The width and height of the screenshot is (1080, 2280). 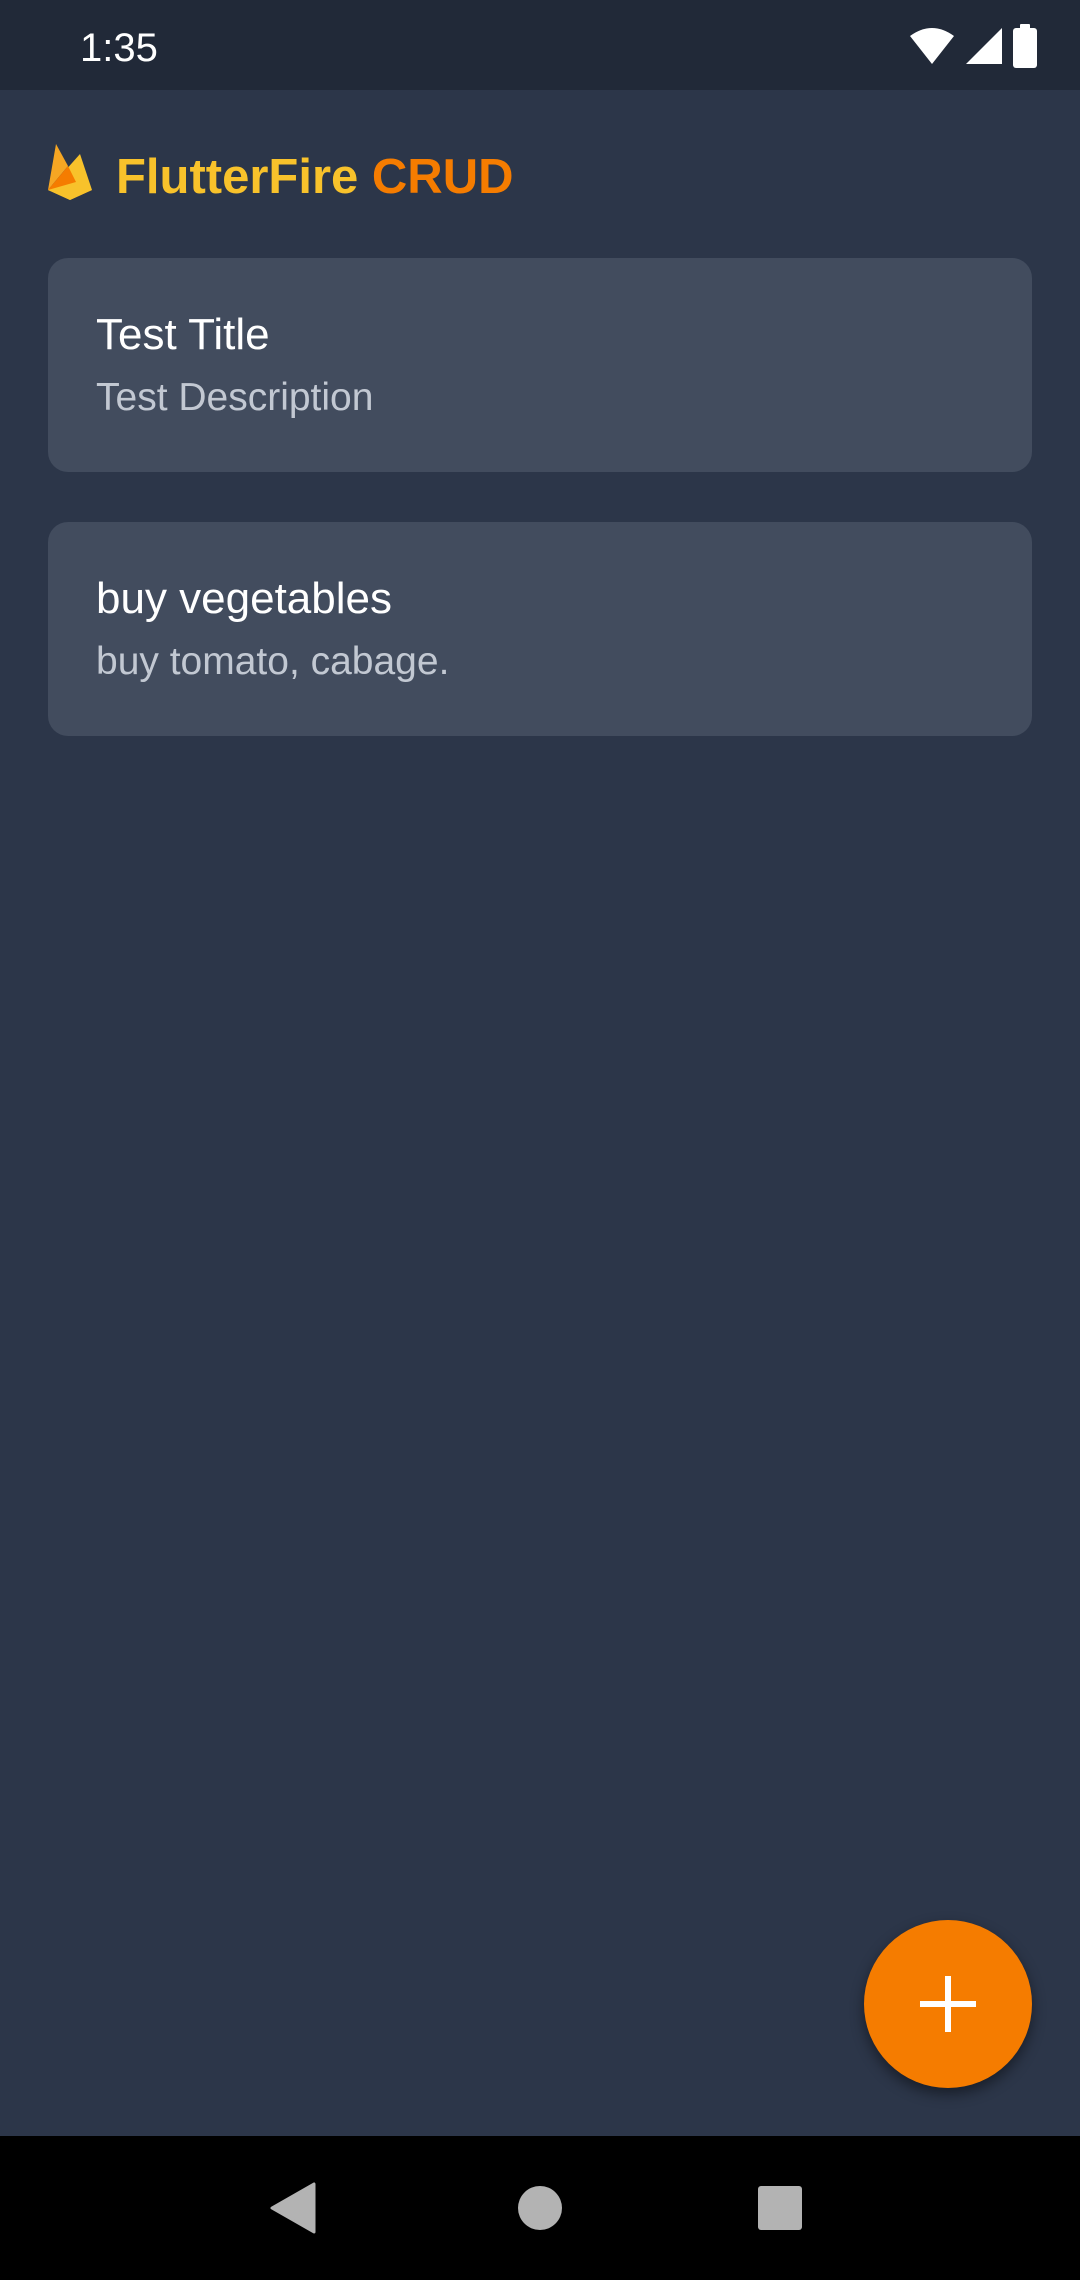 I want to click on item-description: Test Description, so click(x=235, y=397).